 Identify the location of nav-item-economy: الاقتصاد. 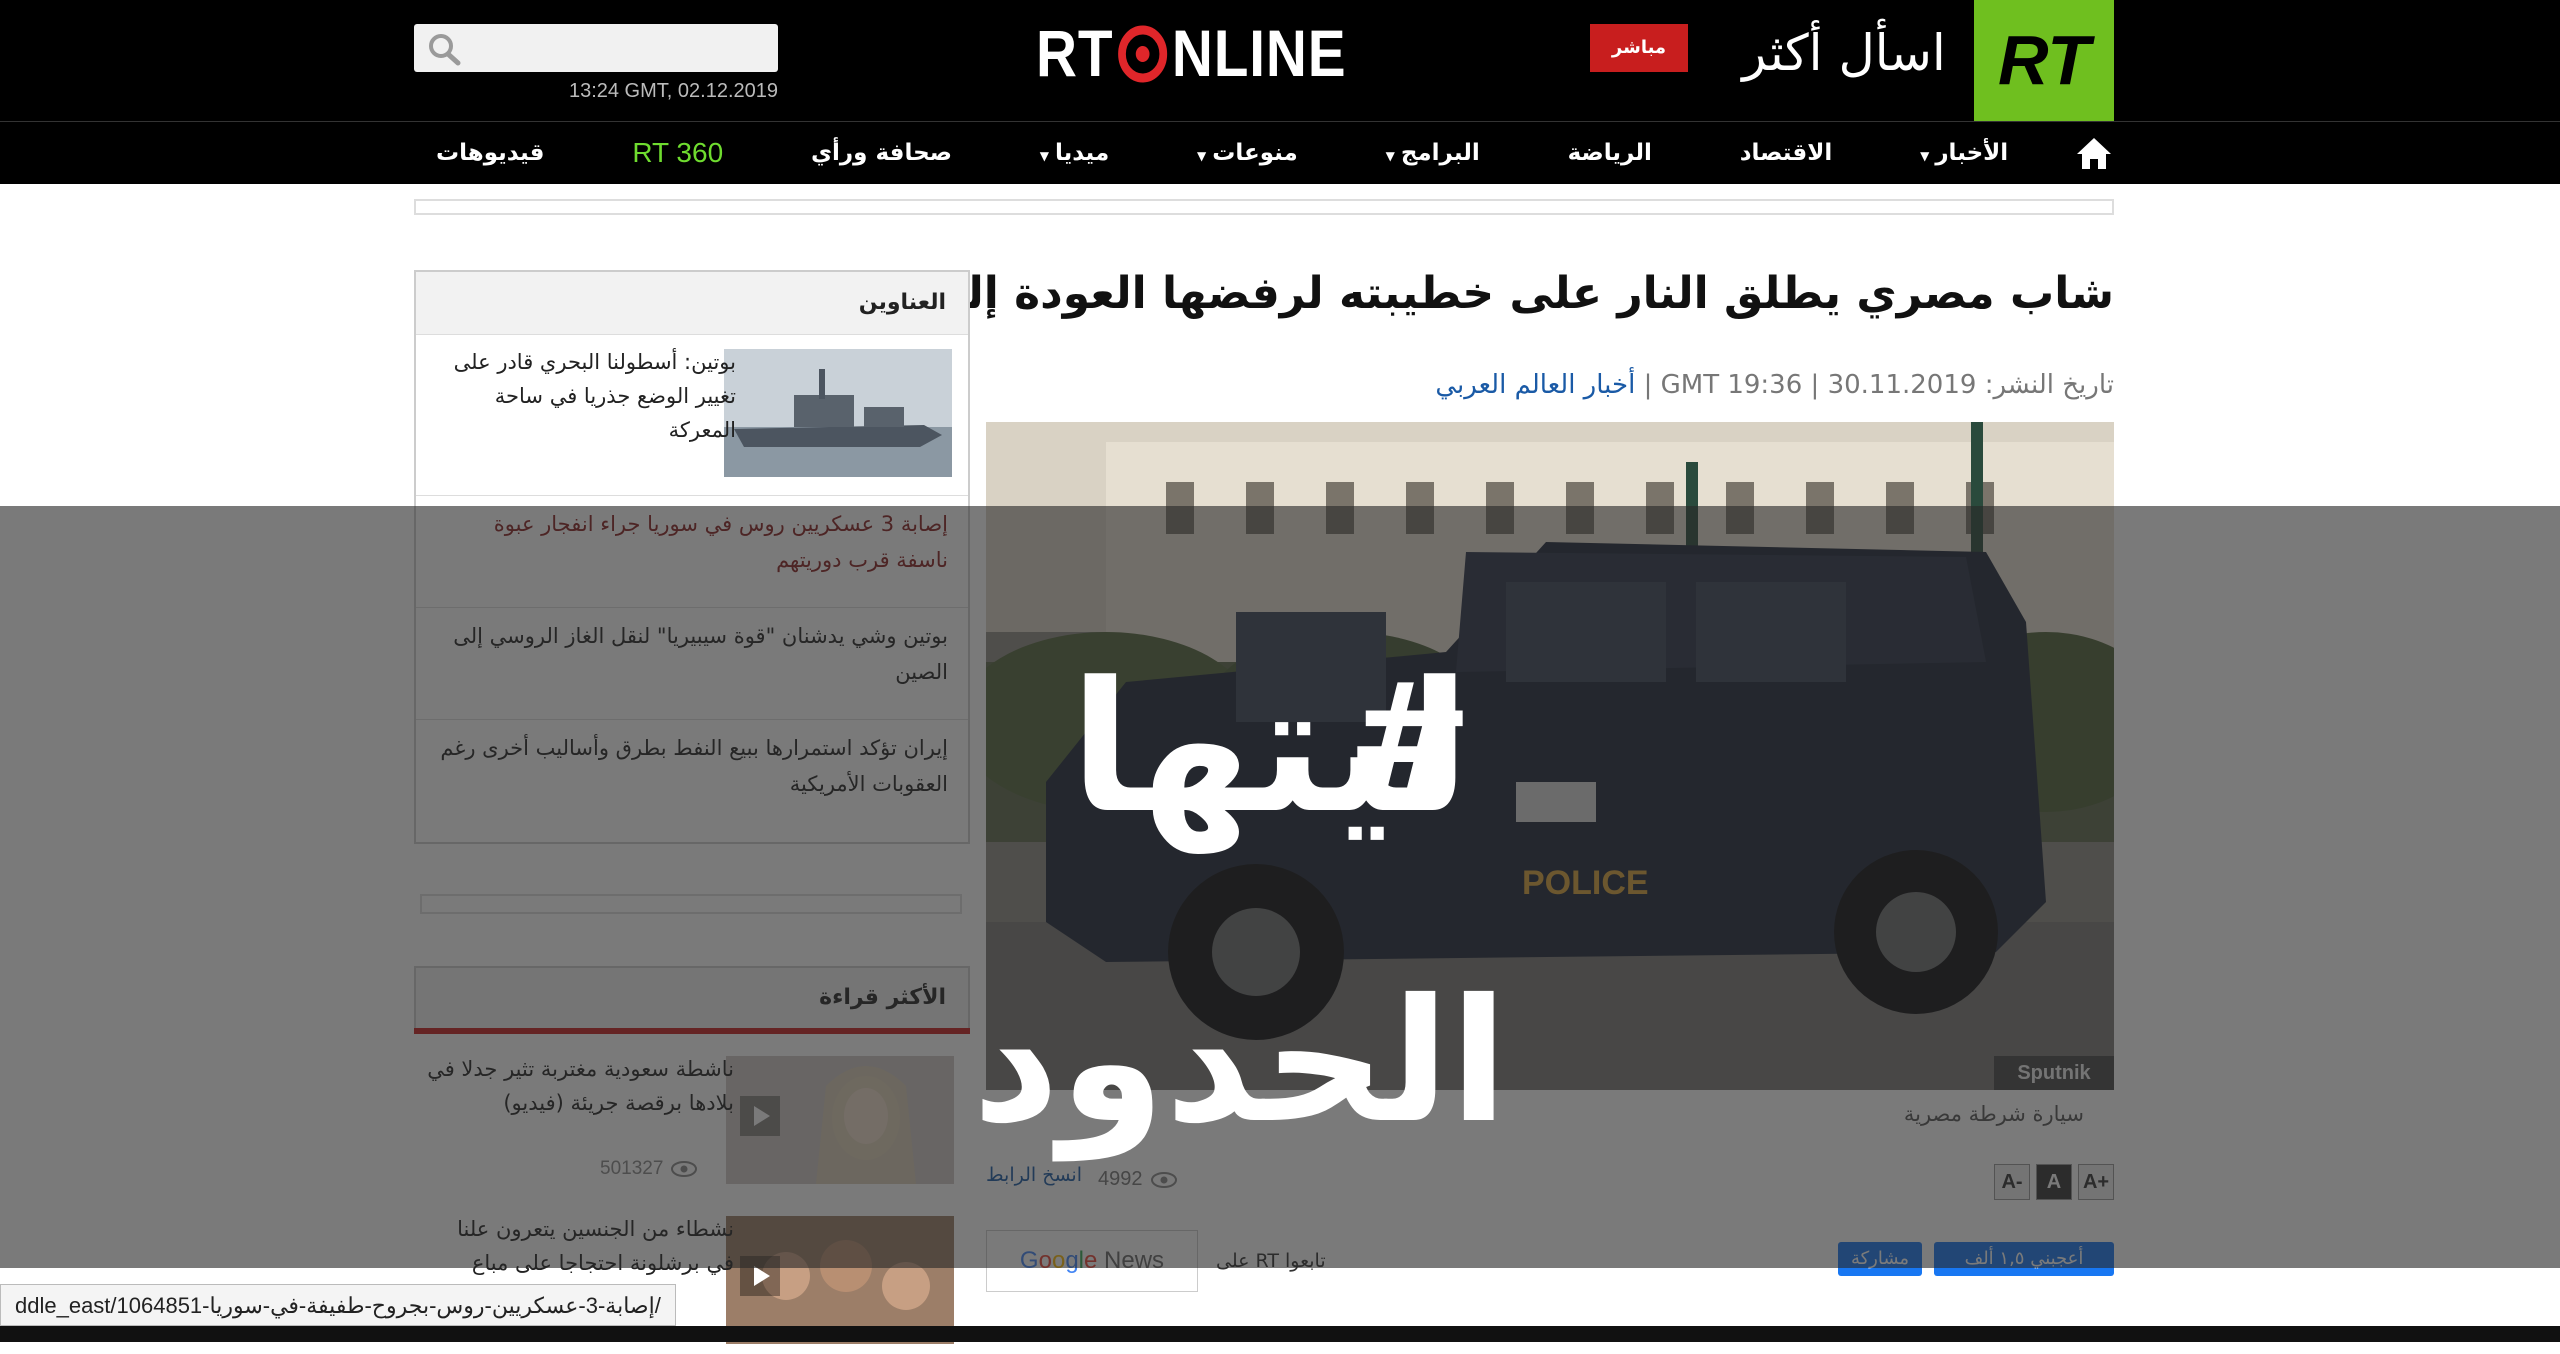
(1786, 153).